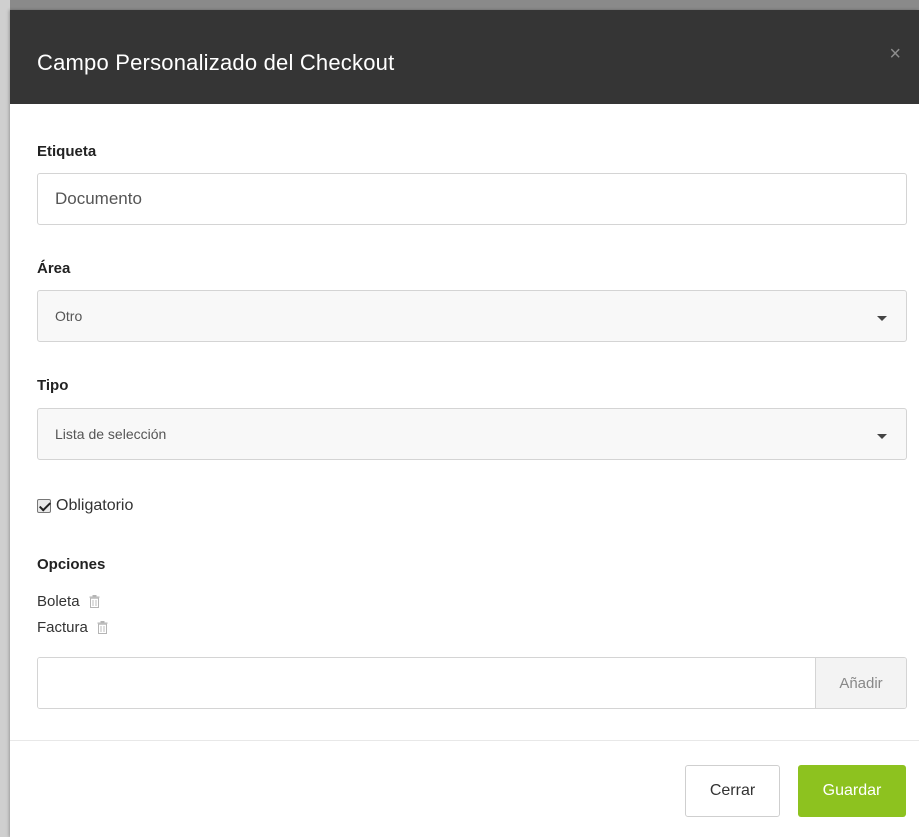 This screenshot has width=919, height=837. Describe the element at coordinates (71, 564) in the screenshot. I see `options-label: Opciones` at that location.